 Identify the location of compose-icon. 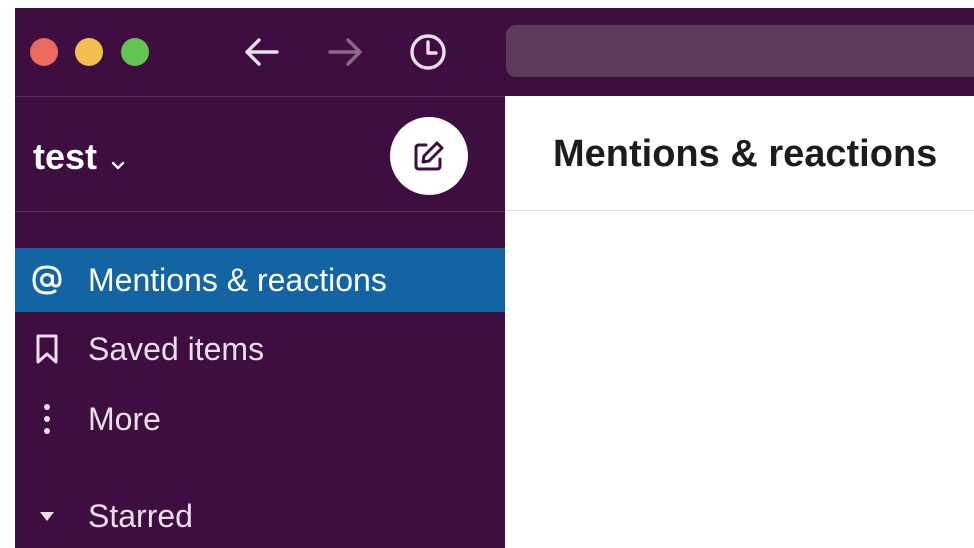
(429, 156).